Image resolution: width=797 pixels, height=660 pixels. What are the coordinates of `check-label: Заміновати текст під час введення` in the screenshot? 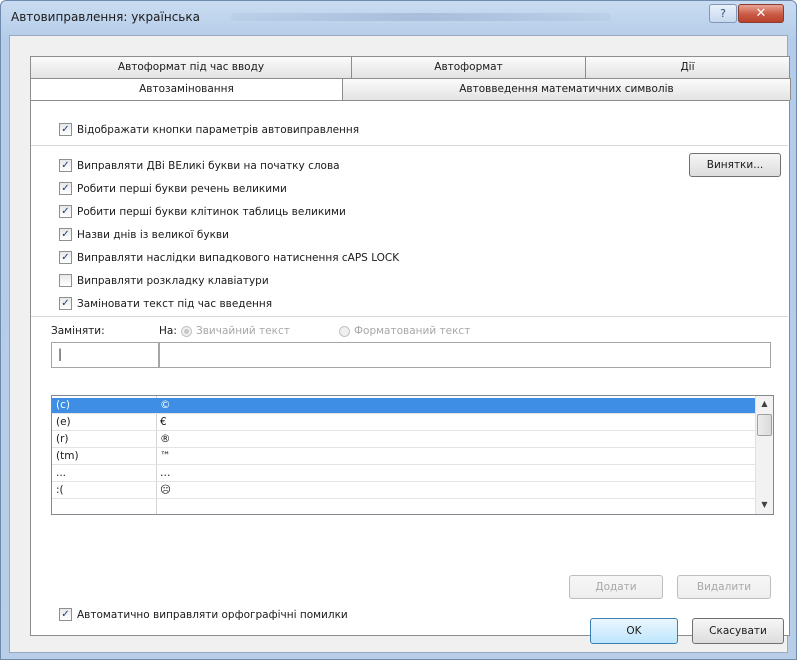 It's located at (175, 303).